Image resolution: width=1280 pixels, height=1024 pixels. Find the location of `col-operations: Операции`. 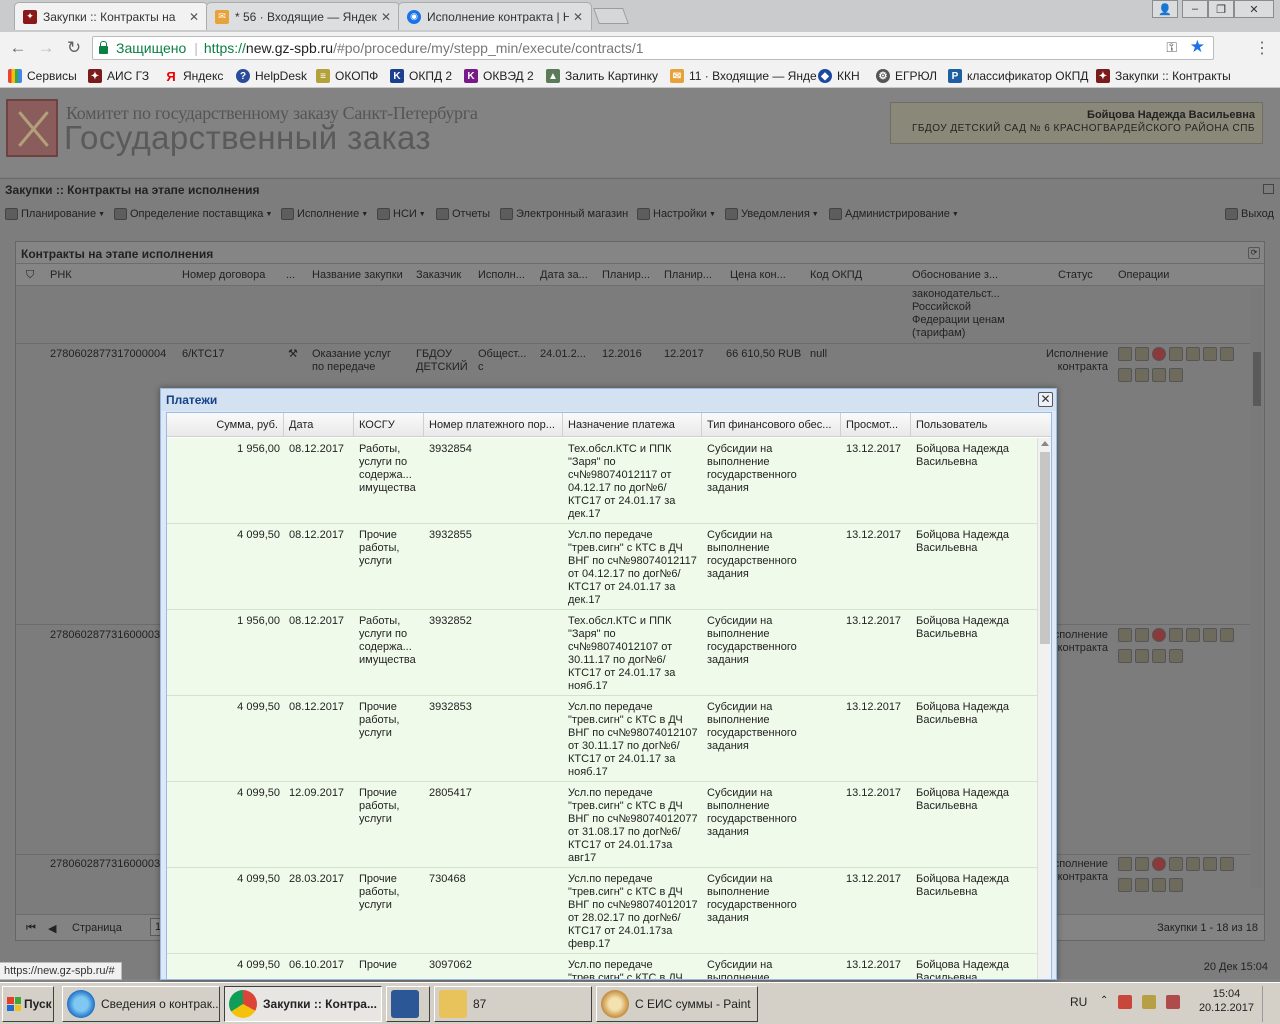

col-operations: Операции is located at coordinates (1158, 275).